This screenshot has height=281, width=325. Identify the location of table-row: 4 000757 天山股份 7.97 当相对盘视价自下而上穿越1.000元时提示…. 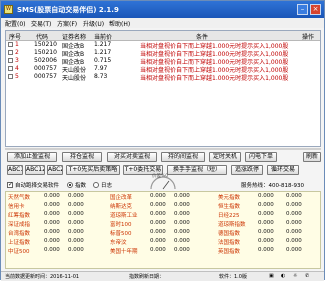
(163, 69).